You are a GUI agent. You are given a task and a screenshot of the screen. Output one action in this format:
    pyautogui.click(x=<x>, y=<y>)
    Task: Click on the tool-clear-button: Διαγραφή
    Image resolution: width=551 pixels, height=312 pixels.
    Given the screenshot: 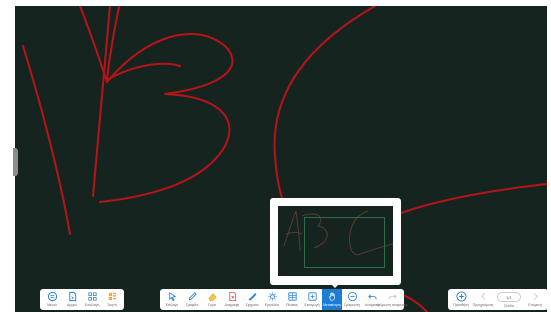 What is the action you would take?
    pyautogui.click(x=232, y=299)
    